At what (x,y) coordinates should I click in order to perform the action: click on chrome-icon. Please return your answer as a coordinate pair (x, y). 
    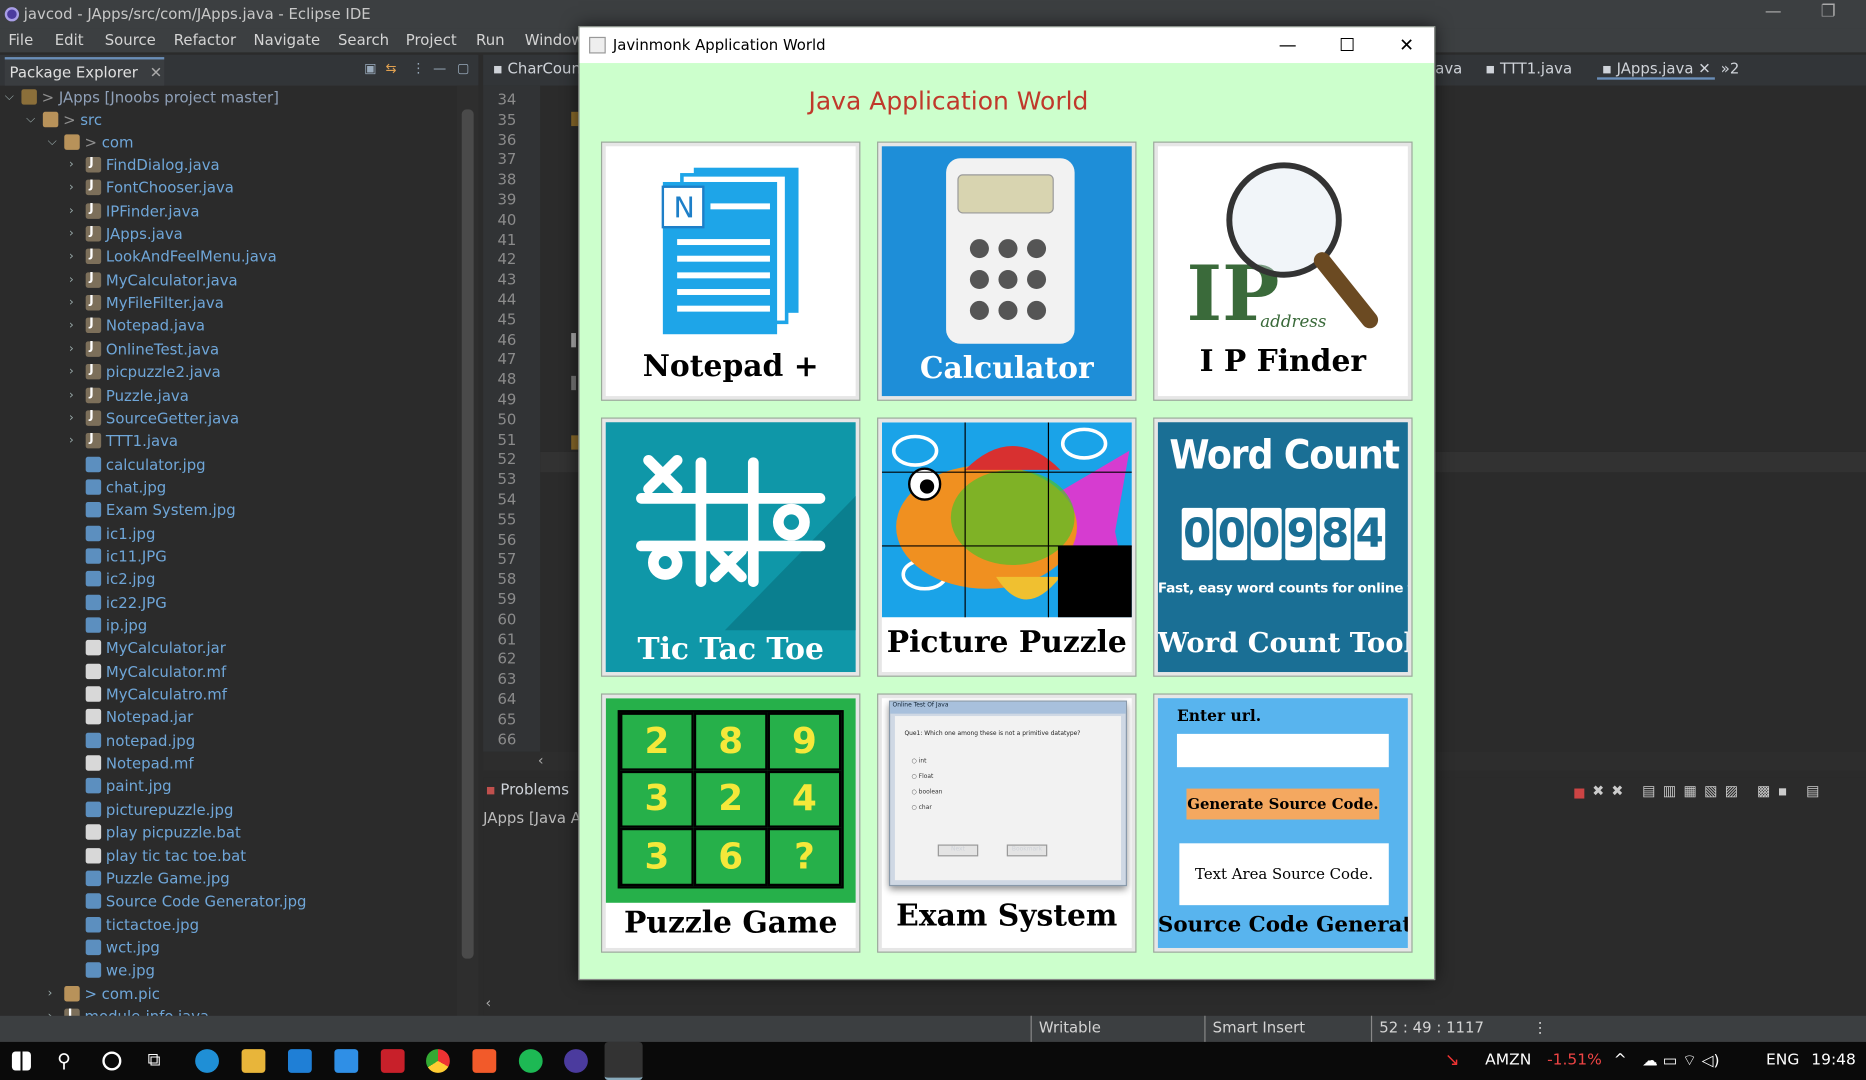
    Looking at the image, I should click on (438, 1061).